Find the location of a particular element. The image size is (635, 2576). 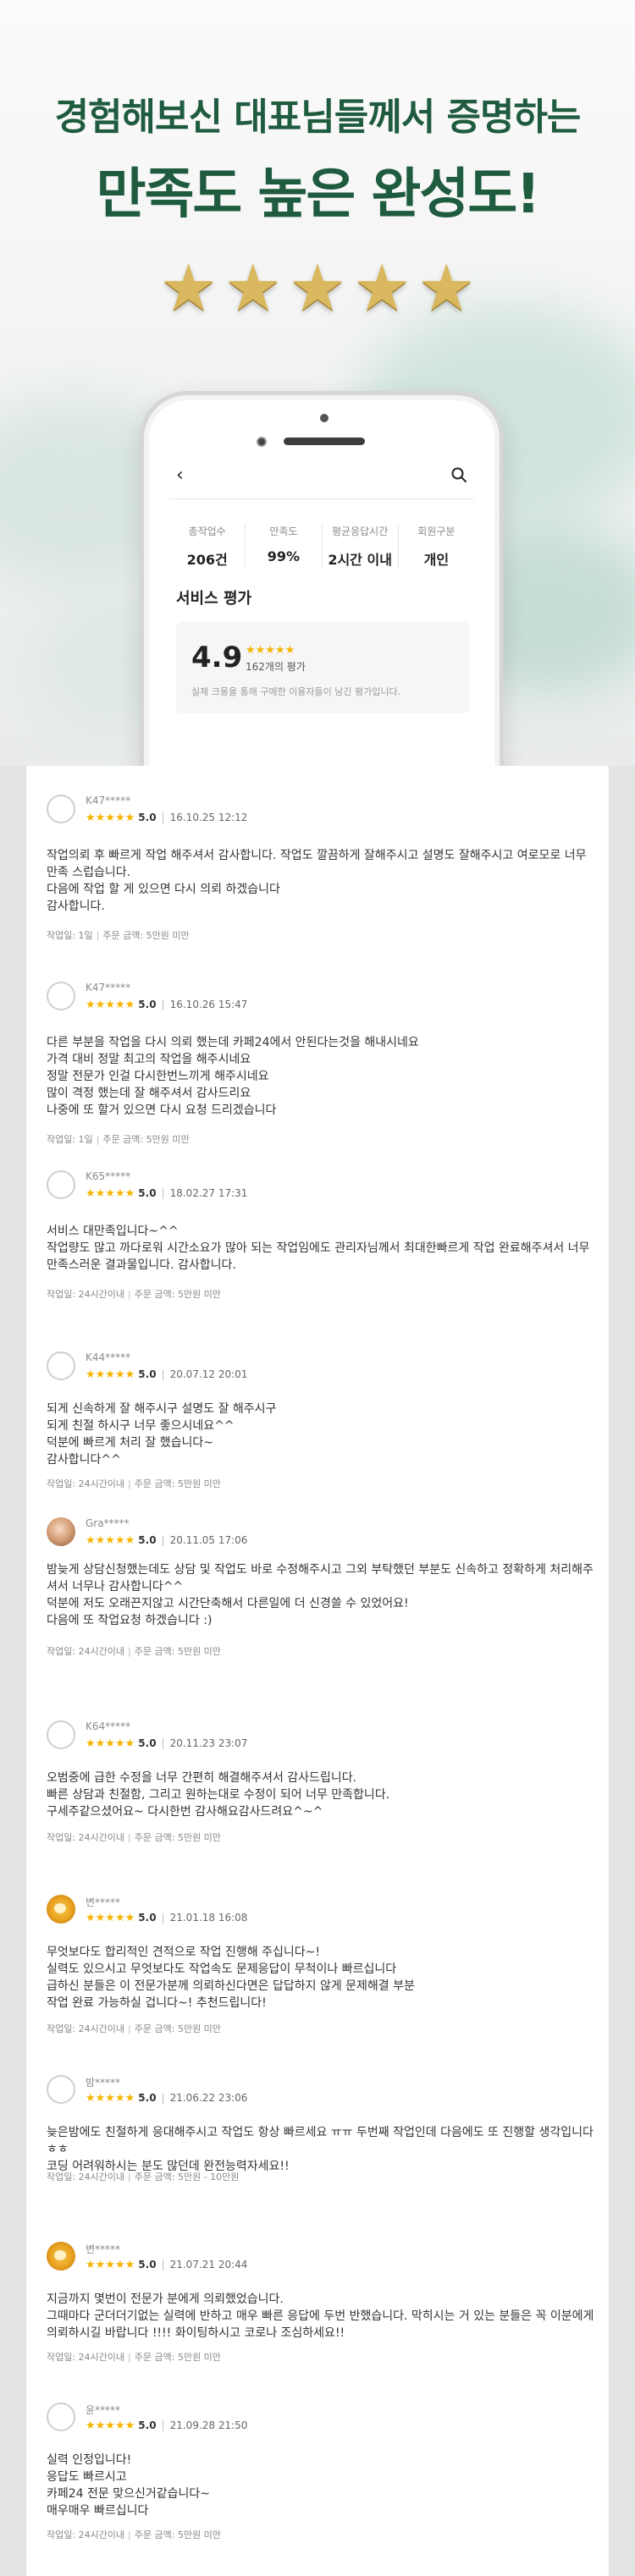

review-rating-line: ★★★★★ 5.0 | 20.11.05 17:06 is located at coordinates (166, 1540).